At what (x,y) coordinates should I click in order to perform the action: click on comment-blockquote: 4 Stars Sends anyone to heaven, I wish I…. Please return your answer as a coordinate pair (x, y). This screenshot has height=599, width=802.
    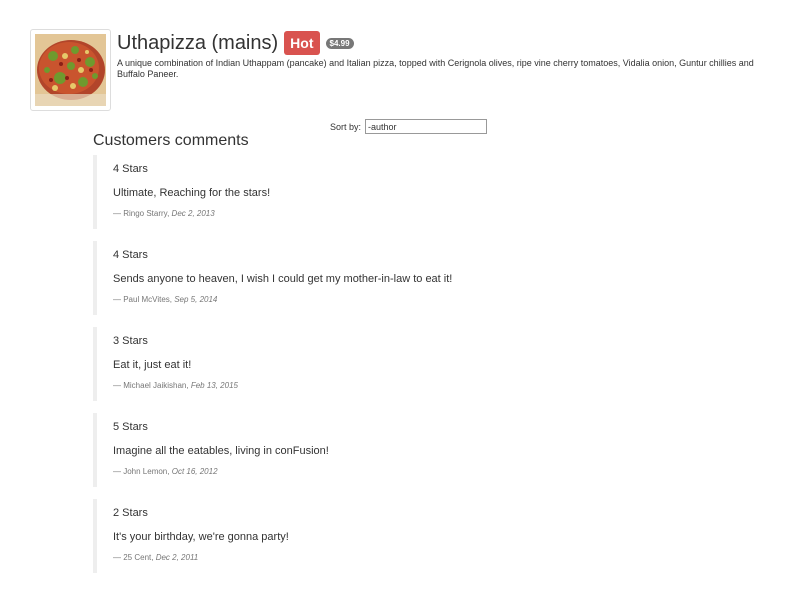
    Looking at the image, I should click on (333, 278).